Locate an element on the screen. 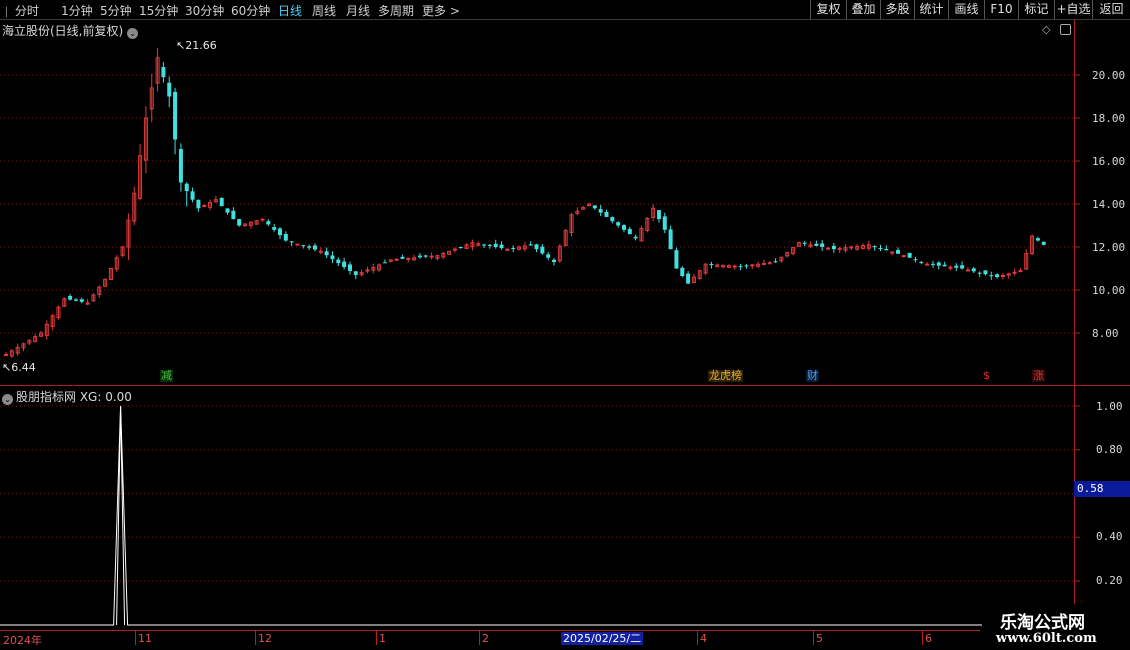 Image resolution: width=1130 pixels, height=650 pixels. multi-stock-button: 多股 is located at coordinates (897, 9).